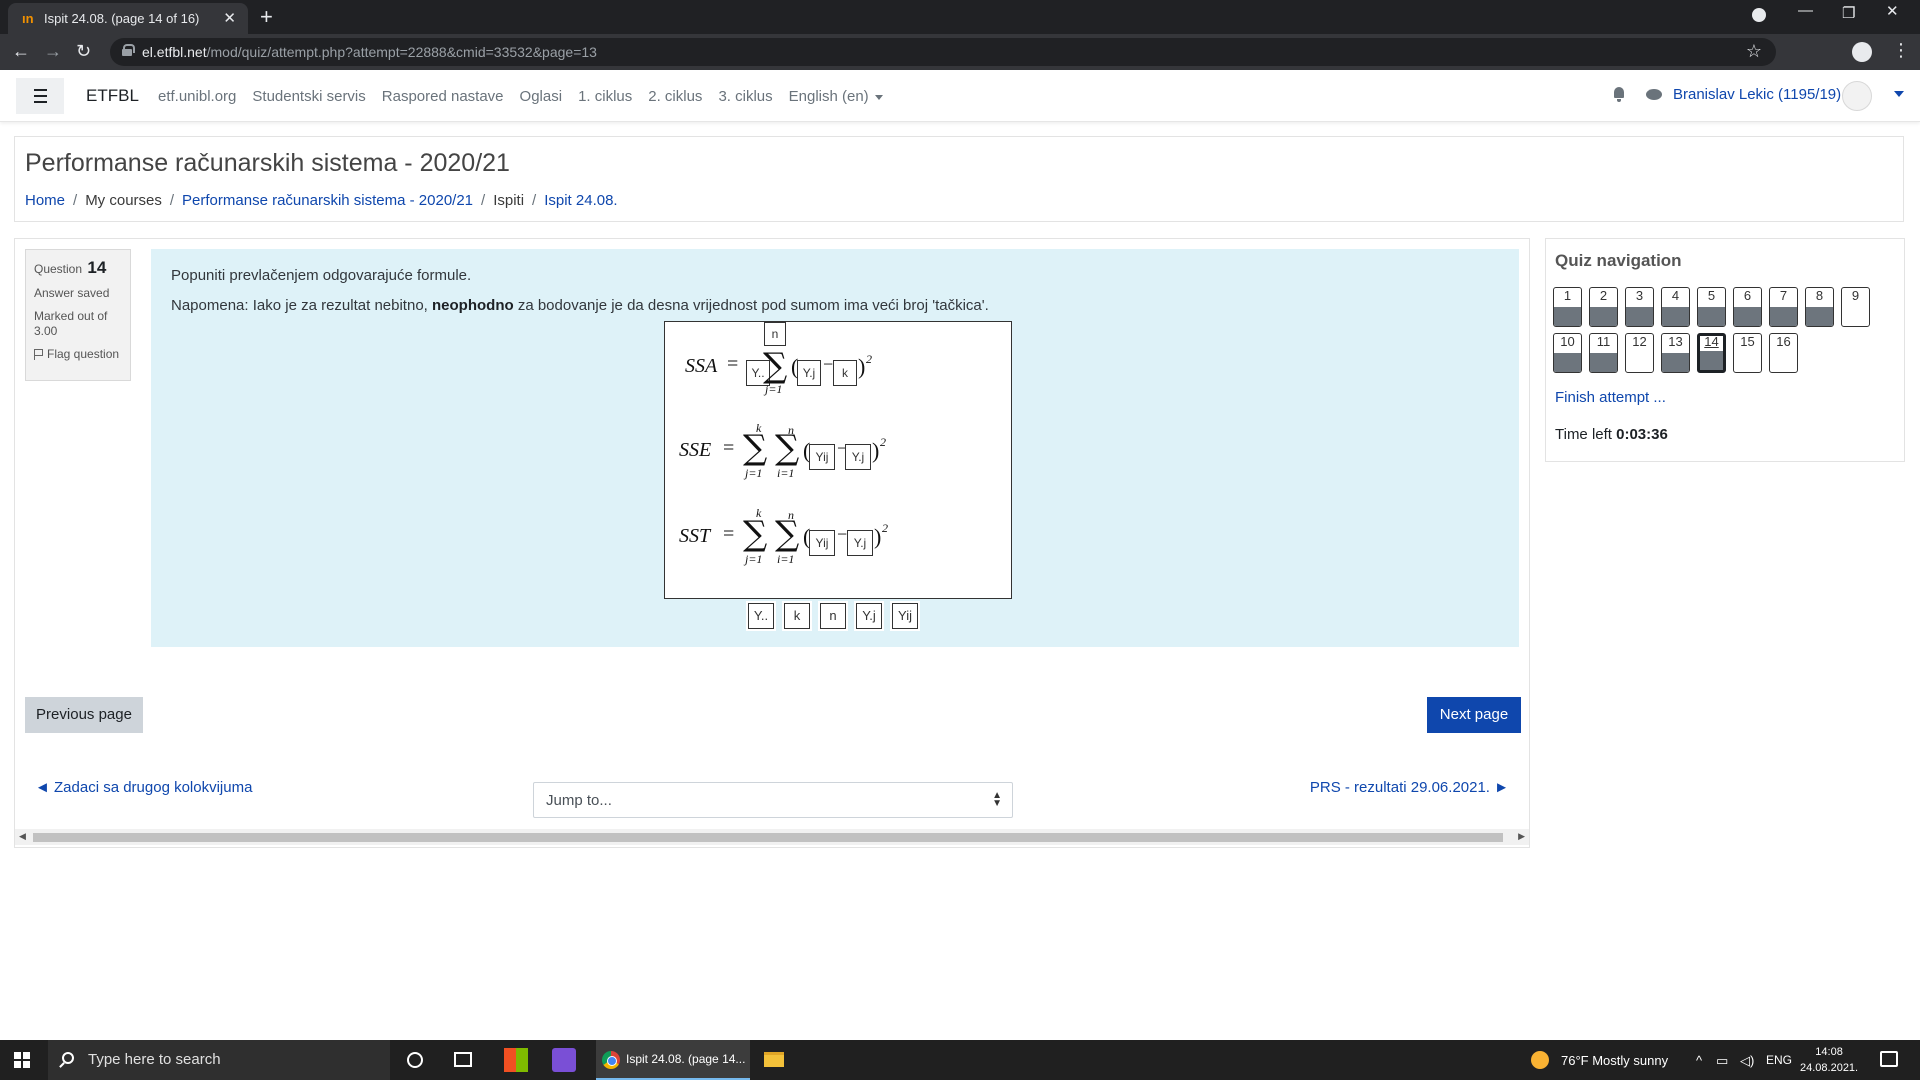  Describe the element at coordinates (775, 334) in the screenshot. I see `drop-zone-ssa-upper-limit: n` at that location.